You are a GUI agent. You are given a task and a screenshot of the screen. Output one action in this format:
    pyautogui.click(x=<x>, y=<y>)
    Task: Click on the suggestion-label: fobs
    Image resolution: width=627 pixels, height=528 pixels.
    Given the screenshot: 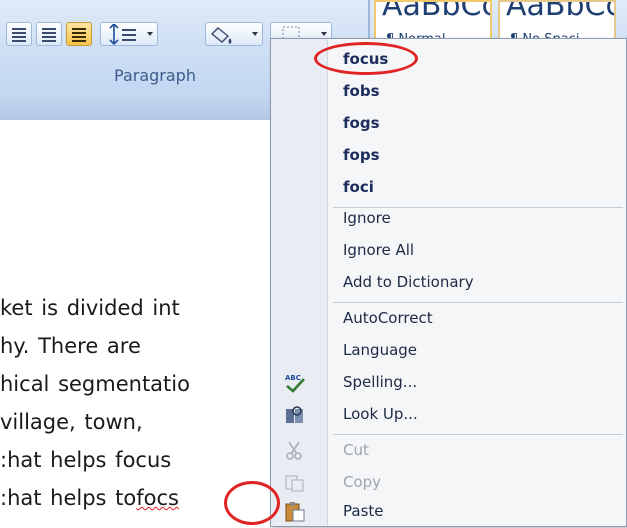 What is the action you would take?
    pyautogui.click(x=361, y=91)
    